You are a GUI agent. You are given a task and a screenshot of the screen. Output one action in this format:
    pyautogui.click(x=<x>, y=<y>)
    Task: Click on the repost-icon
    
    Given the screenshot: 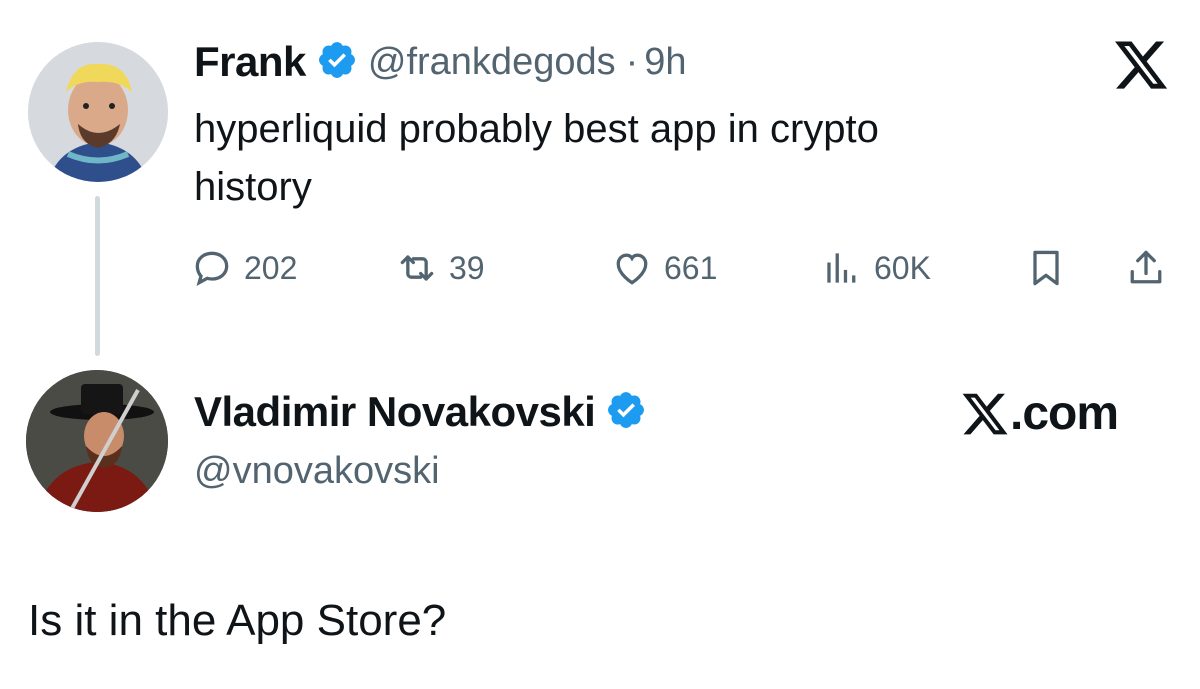 What is the action you would take?
    pyautogui.click(x=417, y=268)
    